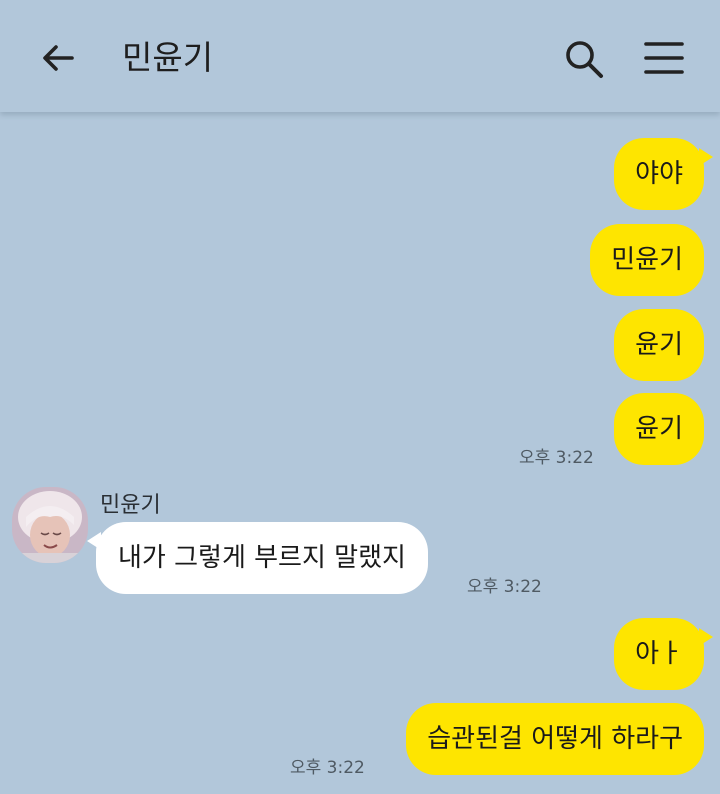 The image size is (720, 794). I want to click on search-icon, so click(584, 59).